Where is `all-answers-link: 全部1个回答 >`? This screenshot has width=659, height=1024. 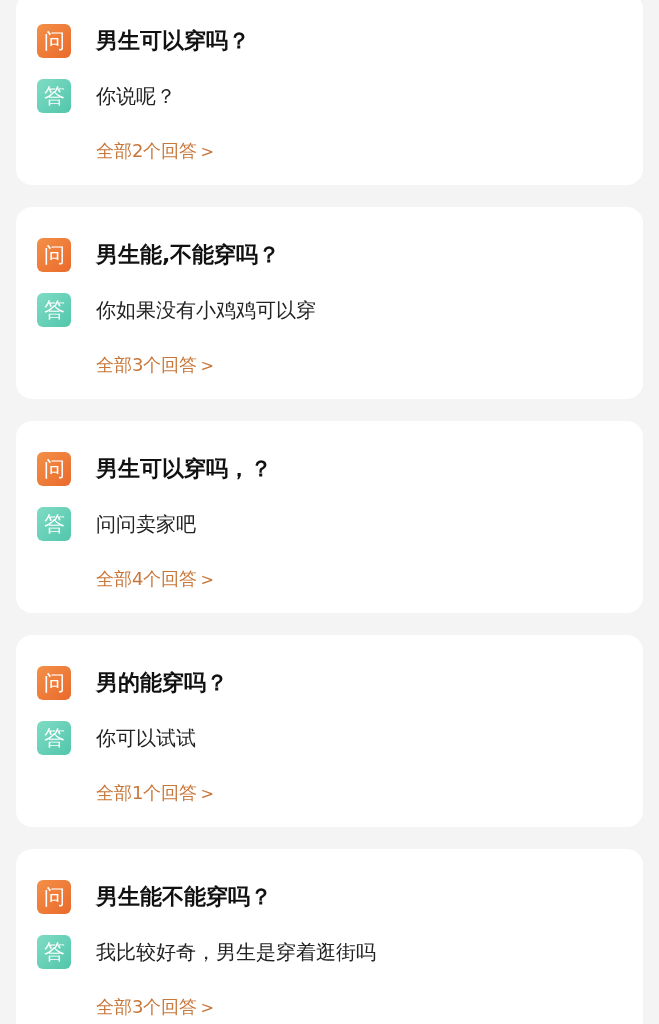 all-answers-link: 全部1个回答 > is located at coordinates (155, 793).